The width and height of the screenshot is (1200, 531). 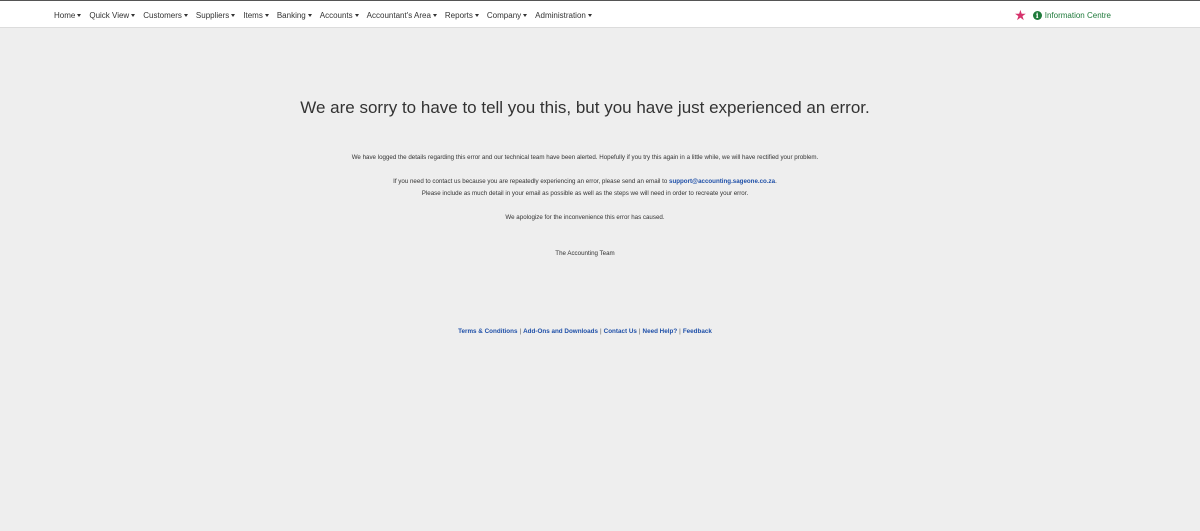 I want to click on nav-reports-label: Reports, so click(x=458, y=15).